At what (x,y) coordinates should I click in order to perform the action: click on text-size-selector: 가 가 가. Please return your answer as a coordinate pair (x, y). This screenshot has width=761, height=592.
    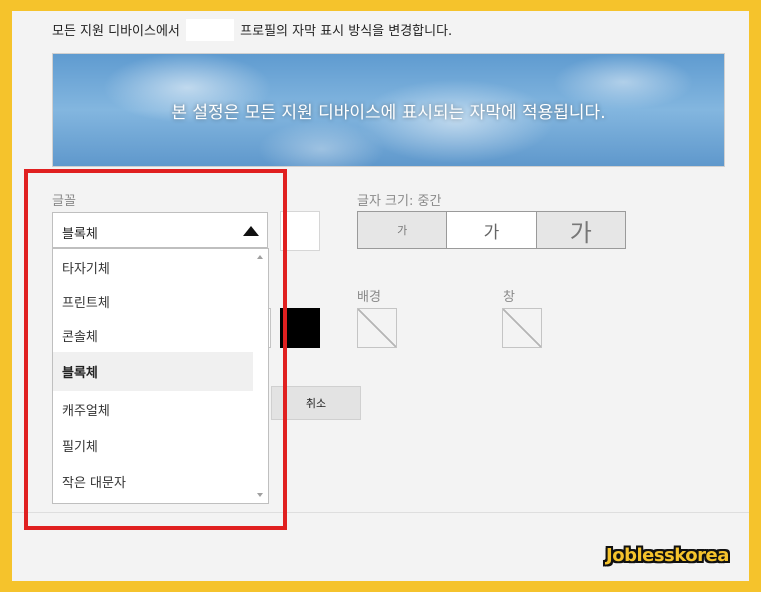
    Looking at the image, I should click on (491, 230).